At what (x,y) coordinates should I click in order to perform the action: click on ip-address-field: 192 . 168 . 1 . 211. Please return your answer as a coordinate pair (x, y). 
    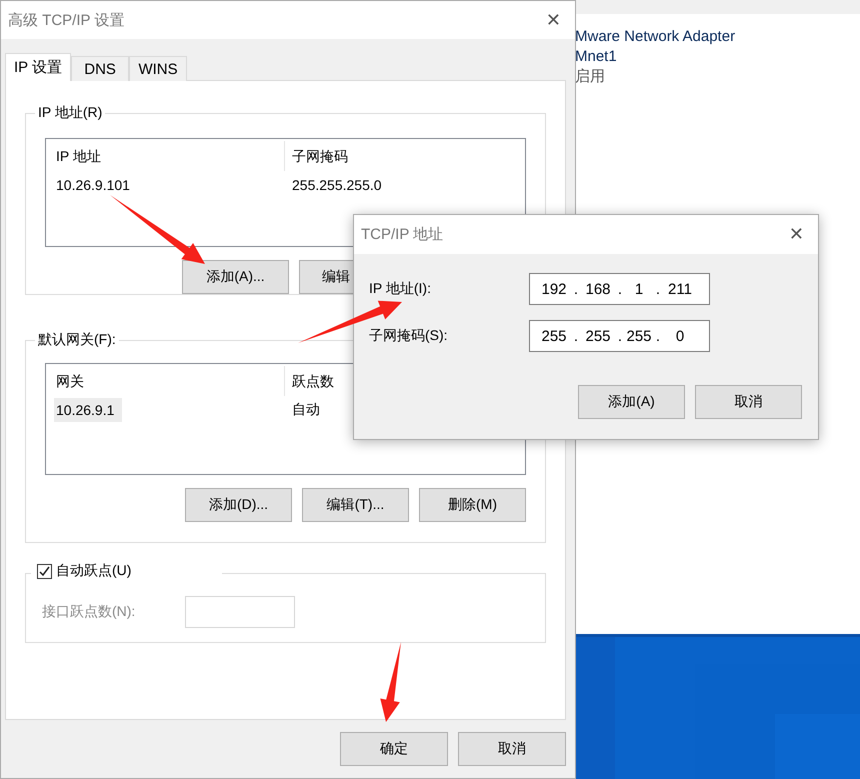
    Looking at the image, I should click on (619, 289).